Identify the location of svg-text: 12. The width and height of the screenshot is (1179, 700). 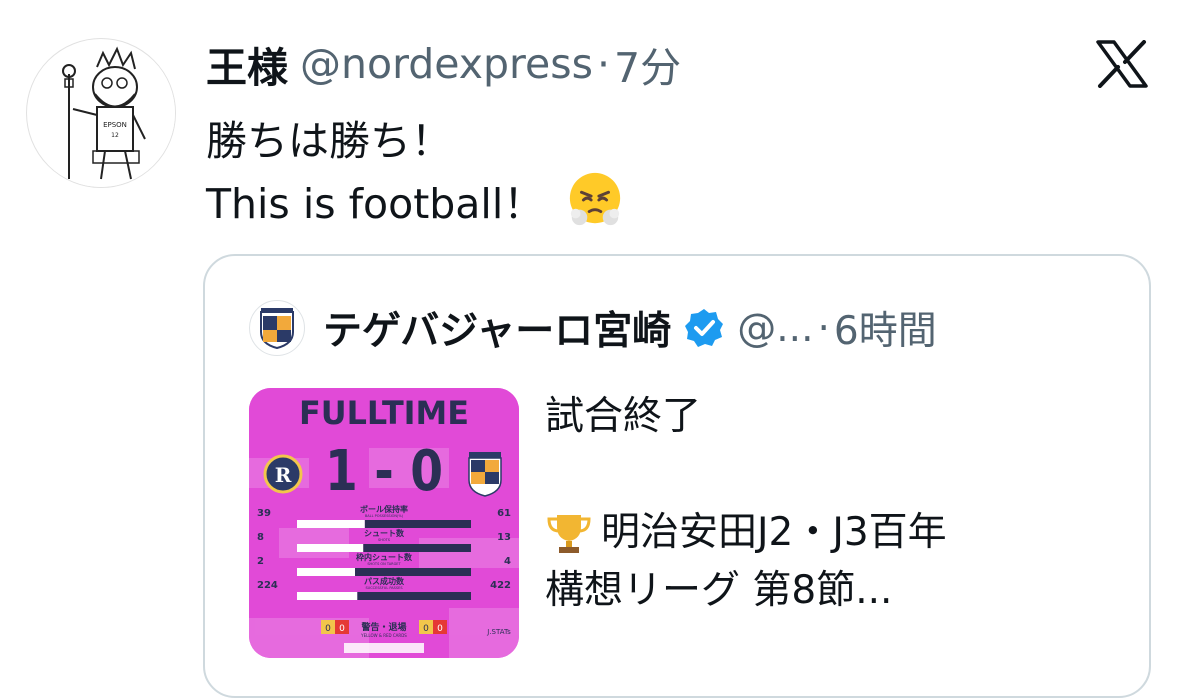
(115, 135).